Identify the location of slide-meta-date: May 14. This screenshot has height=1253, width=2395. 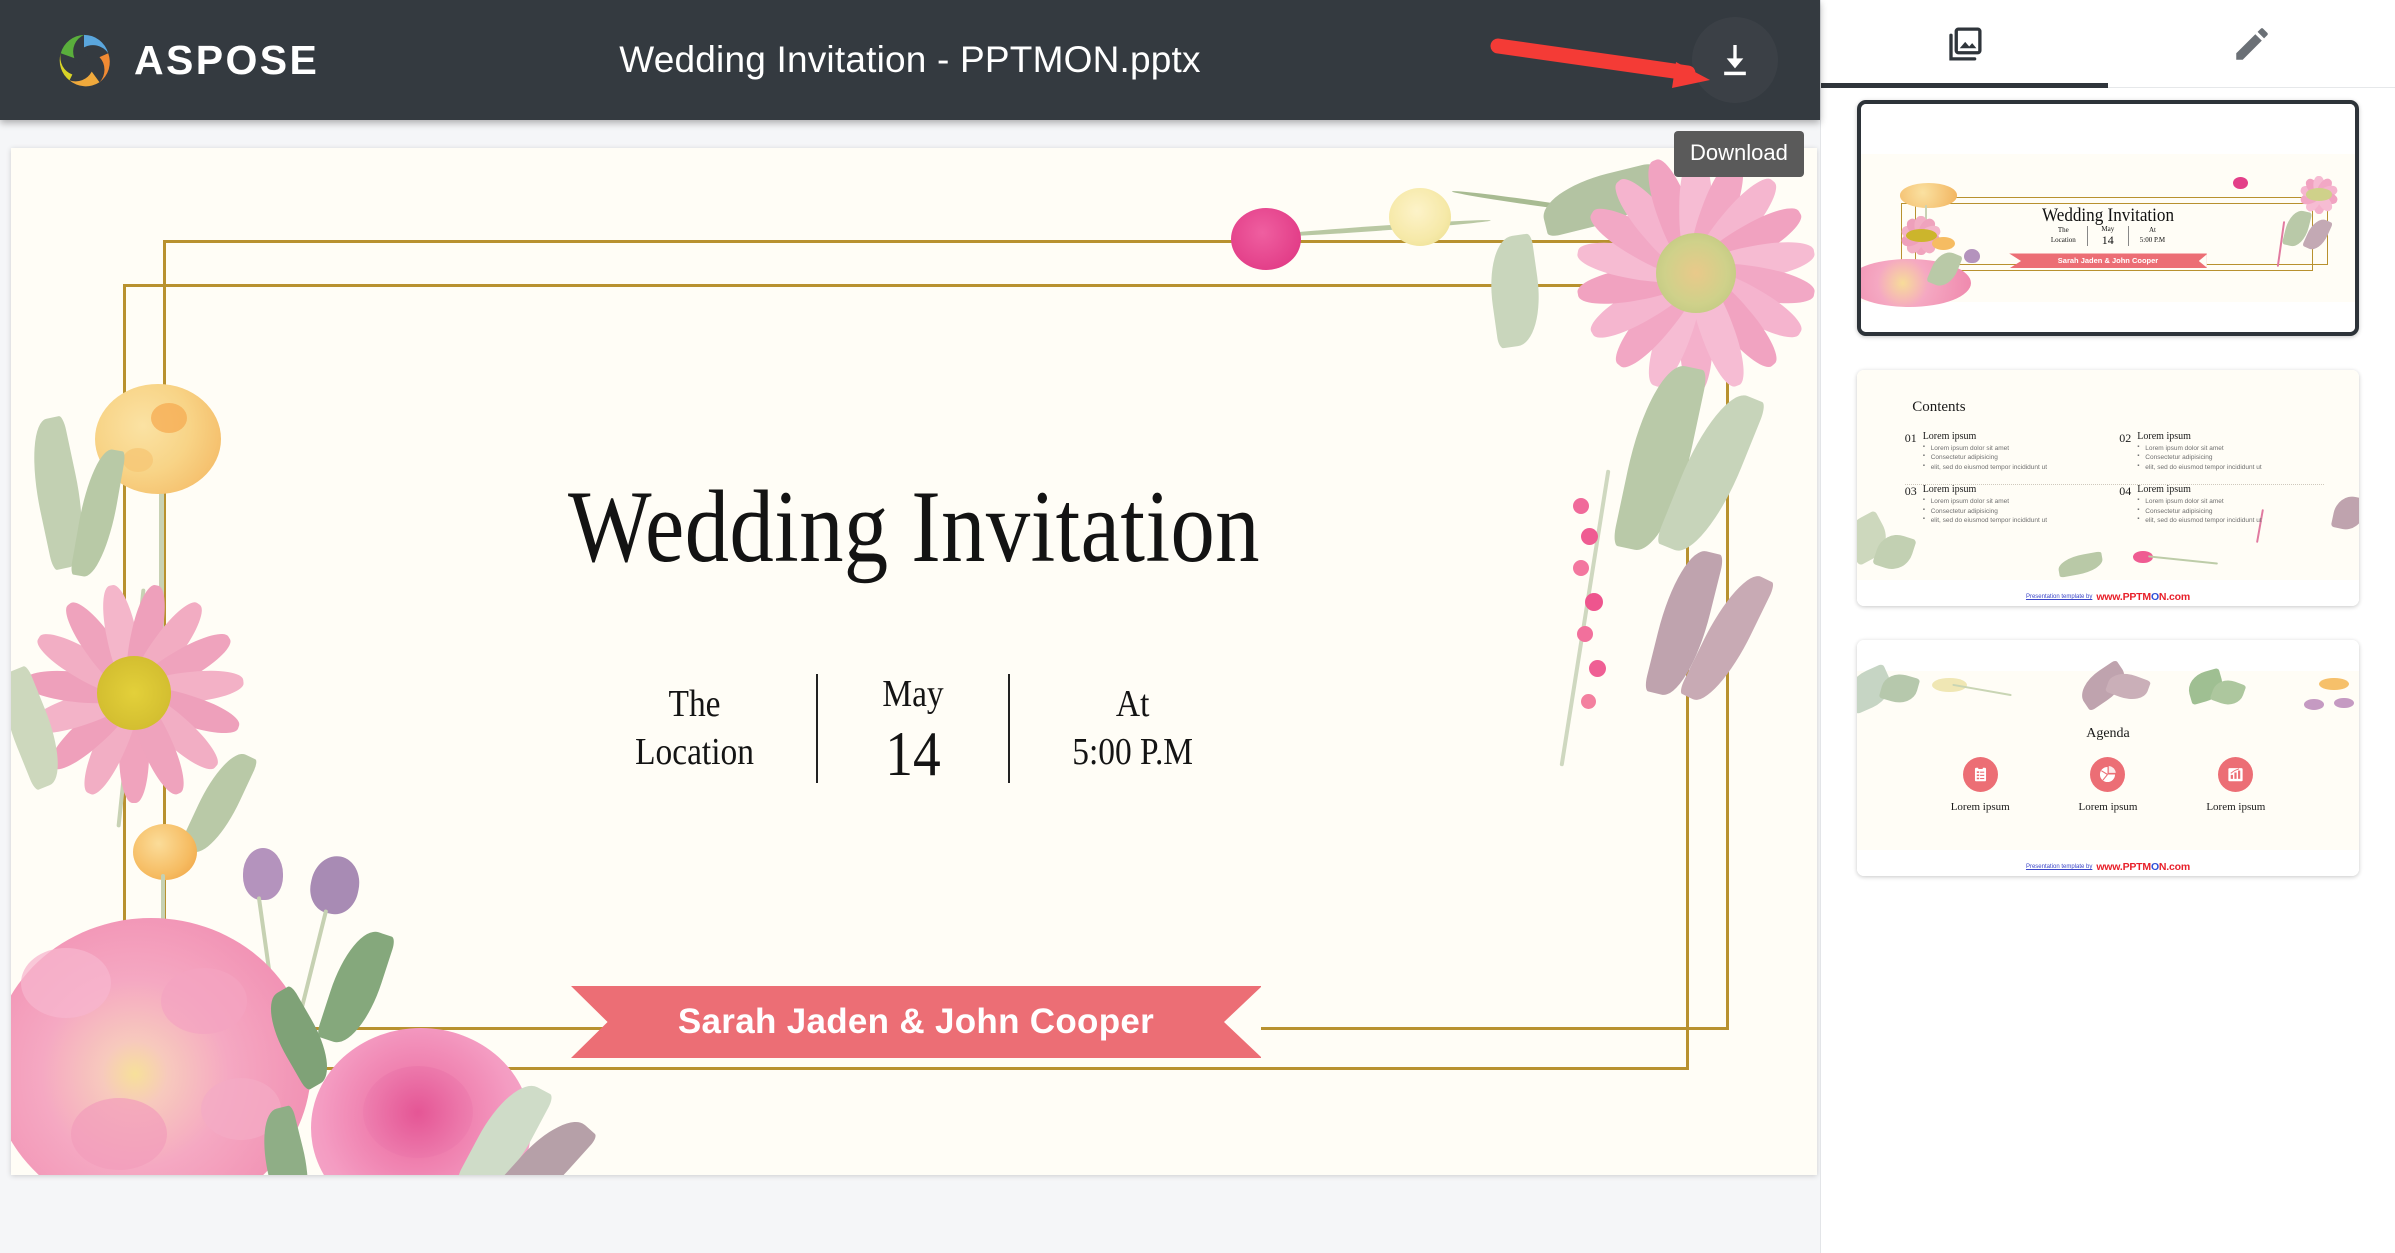
(912, 728).